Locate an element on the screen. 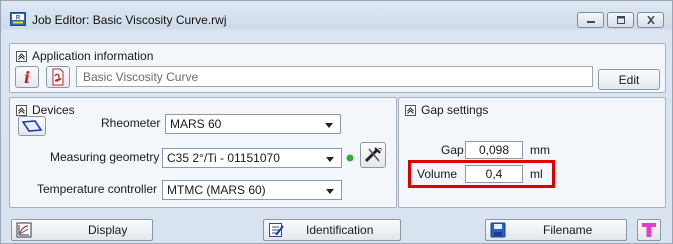 This screenshot has width=673, height=244. application-info-title: Application information is located at coordinates (93, 56).